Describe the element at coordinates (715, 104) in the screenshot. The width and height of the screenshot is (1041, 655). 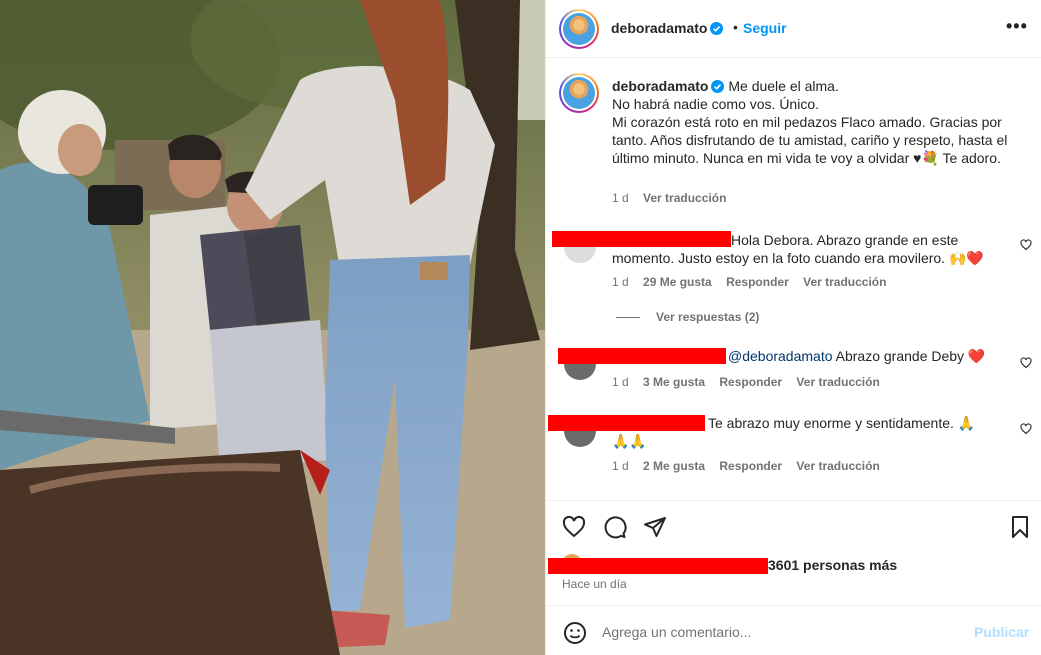
I see `caption-line-2: No habrá nadie como vos. Único.` at that location.